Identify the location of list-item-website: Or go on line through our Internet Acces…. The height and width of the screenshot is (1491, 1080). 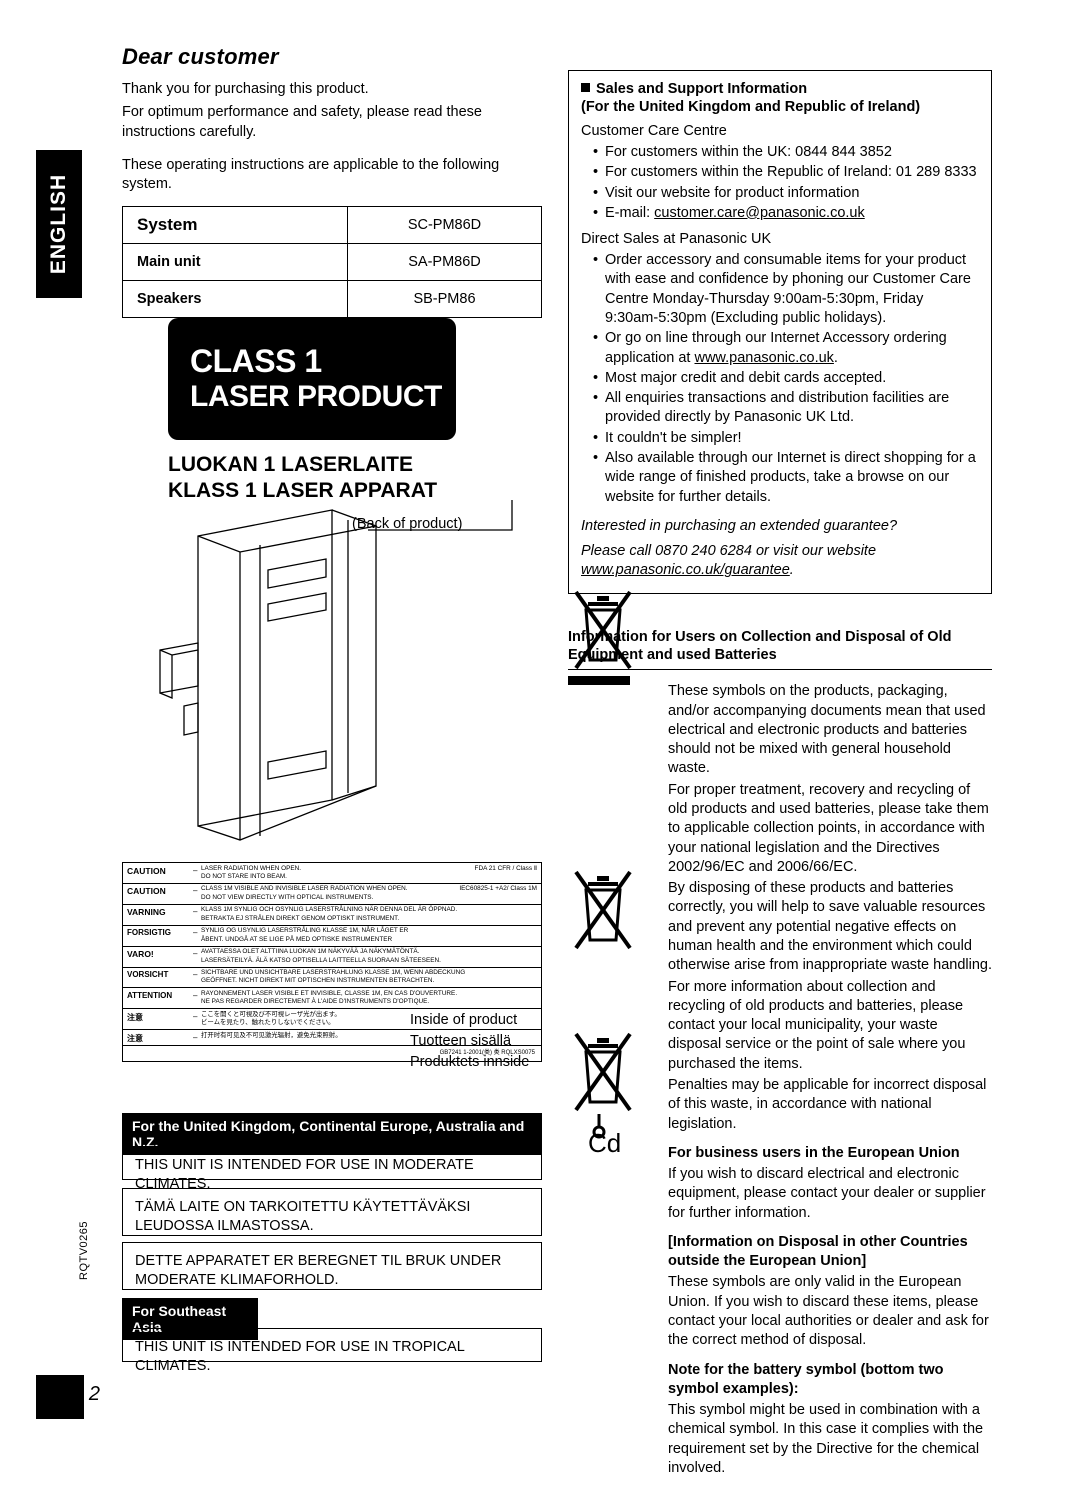
(786, 348).